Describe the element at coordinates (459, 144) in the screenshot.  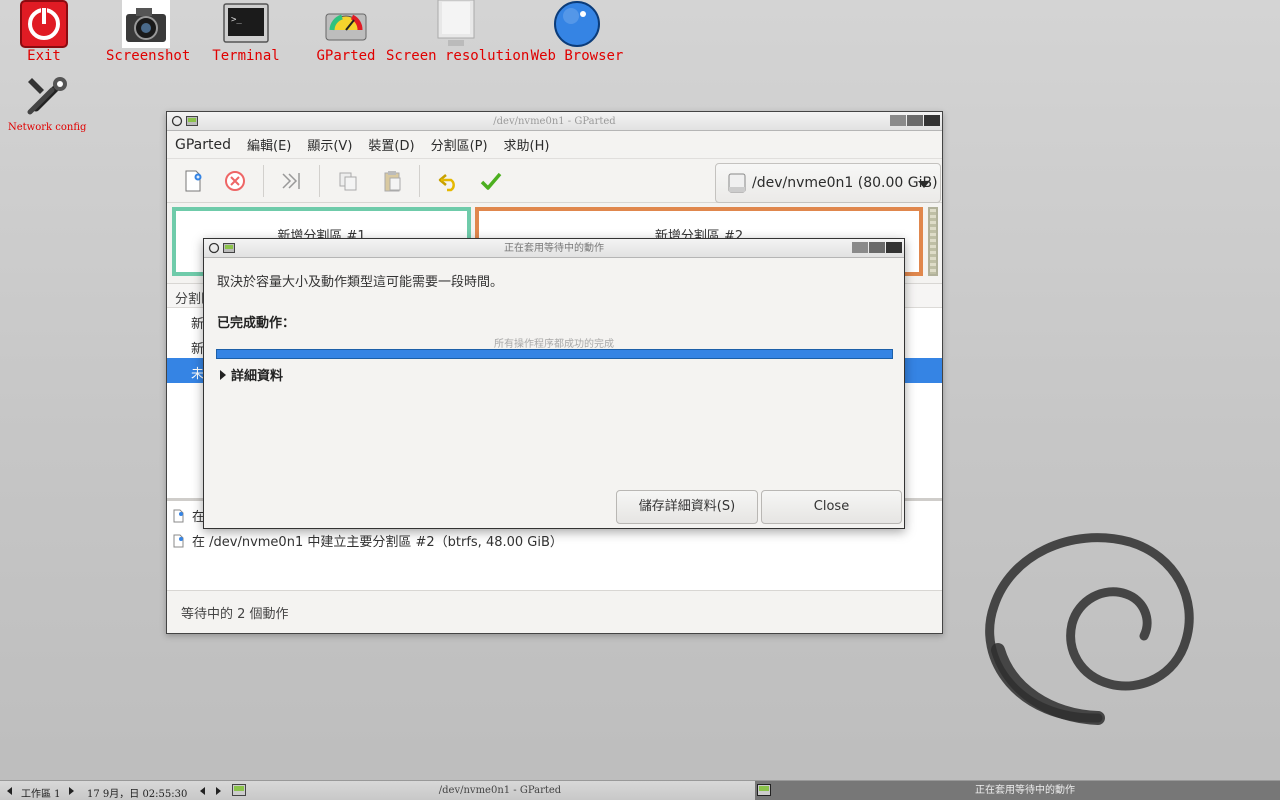
I see `menu-partition: 分割區(P)` at that location.